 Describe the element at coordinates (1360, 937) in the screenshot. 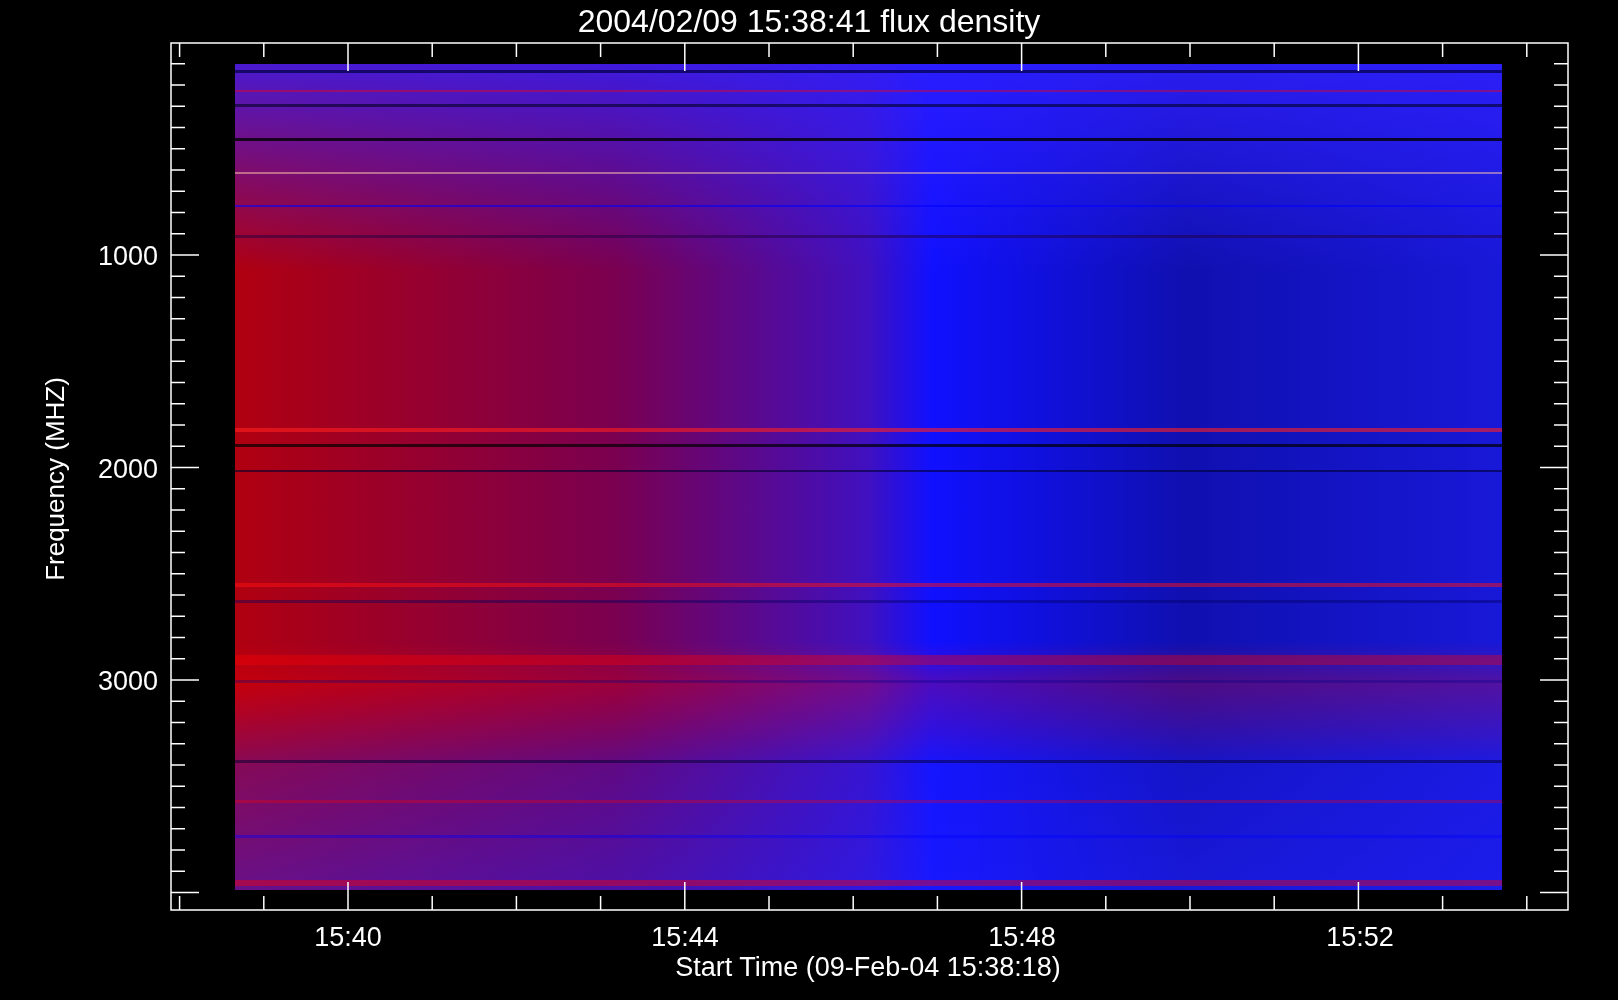

I see `x-tick-label: 15:52` at that location.